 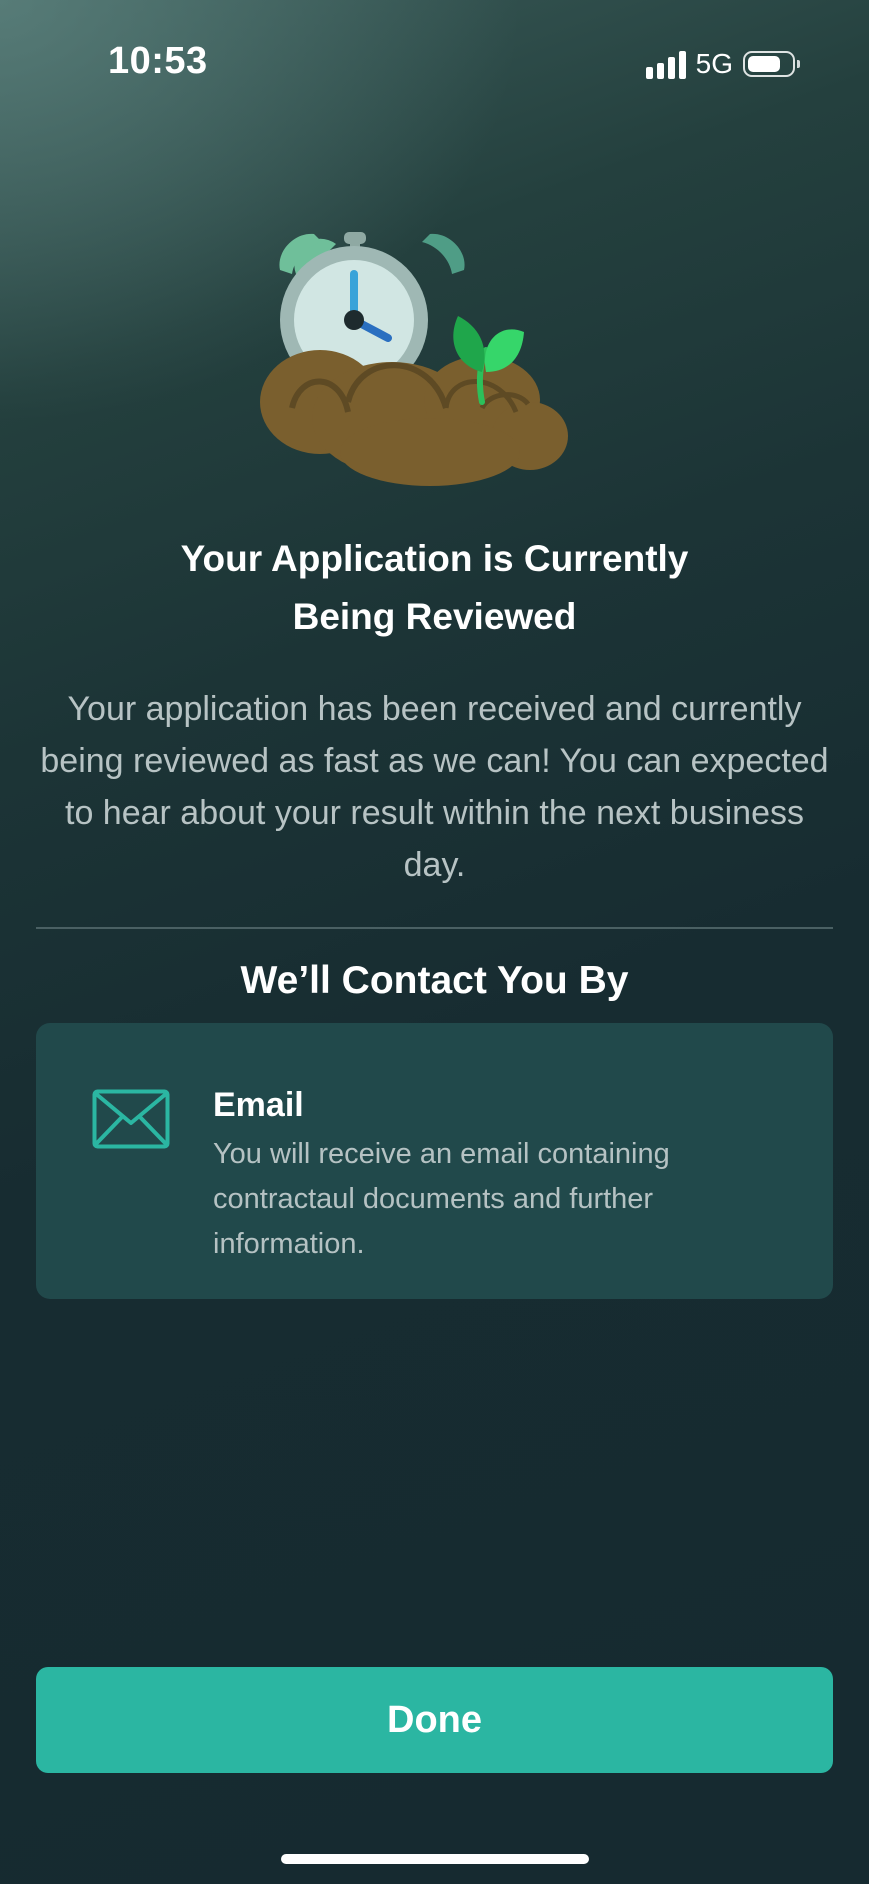 I want to click on status-bar-indicators: 5G, so click(x=722, y=64).